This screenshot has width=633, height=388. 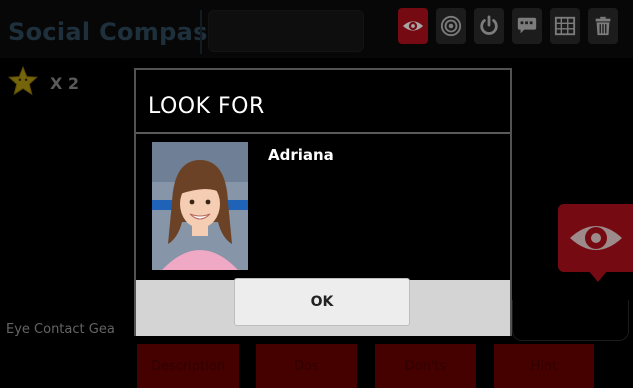 I want to click on ok-button: OK, so click(x=322, y=302).